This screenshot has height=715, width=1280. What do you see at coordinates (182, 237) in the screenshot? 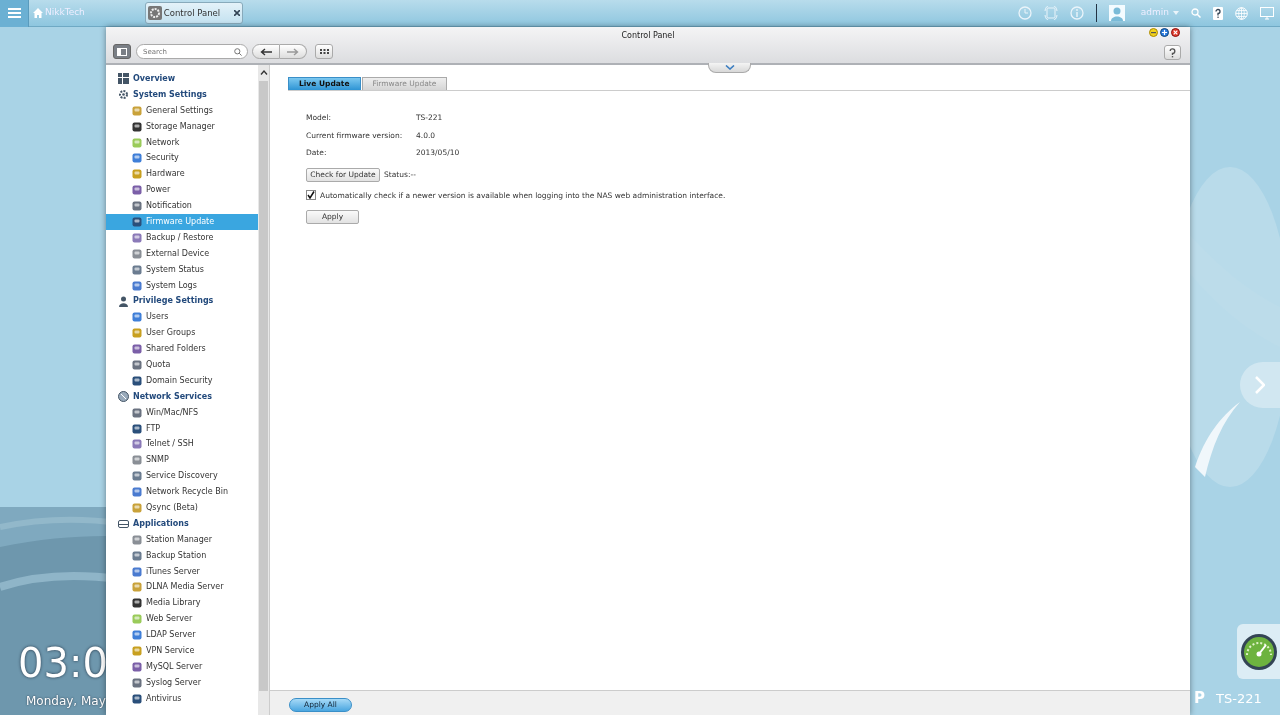
I see `sidebar-item: Backup / Restore` at bounding box center [182, 237].